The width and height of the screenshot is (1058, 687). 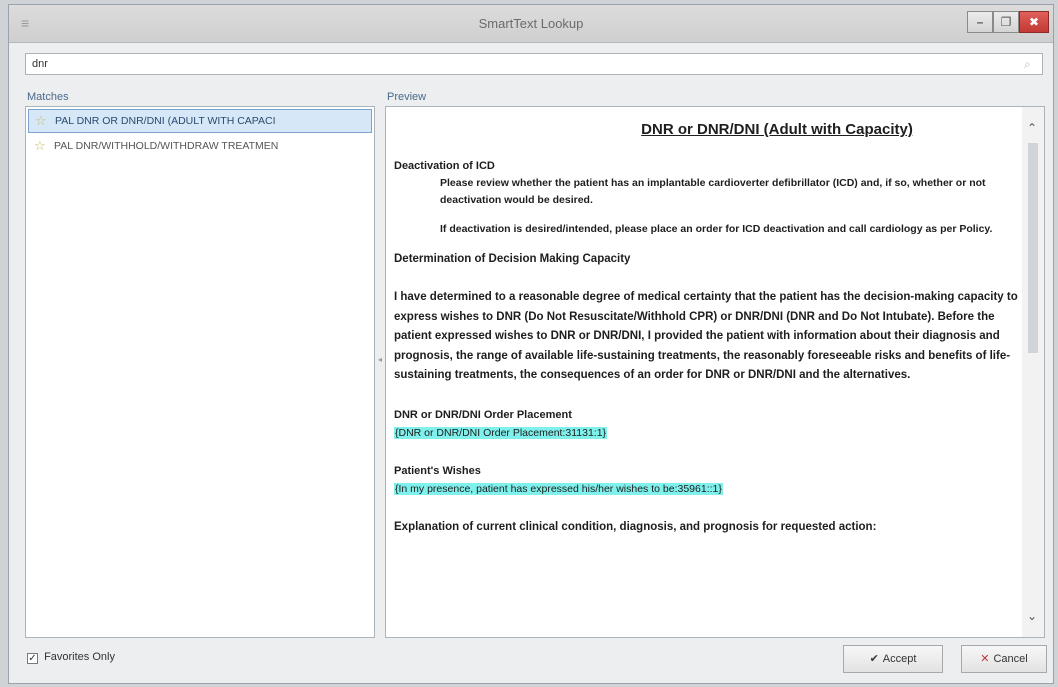 I want to click on favorites-only-checkbox: ✓ Favorites Only, so click(x=71, y=657).